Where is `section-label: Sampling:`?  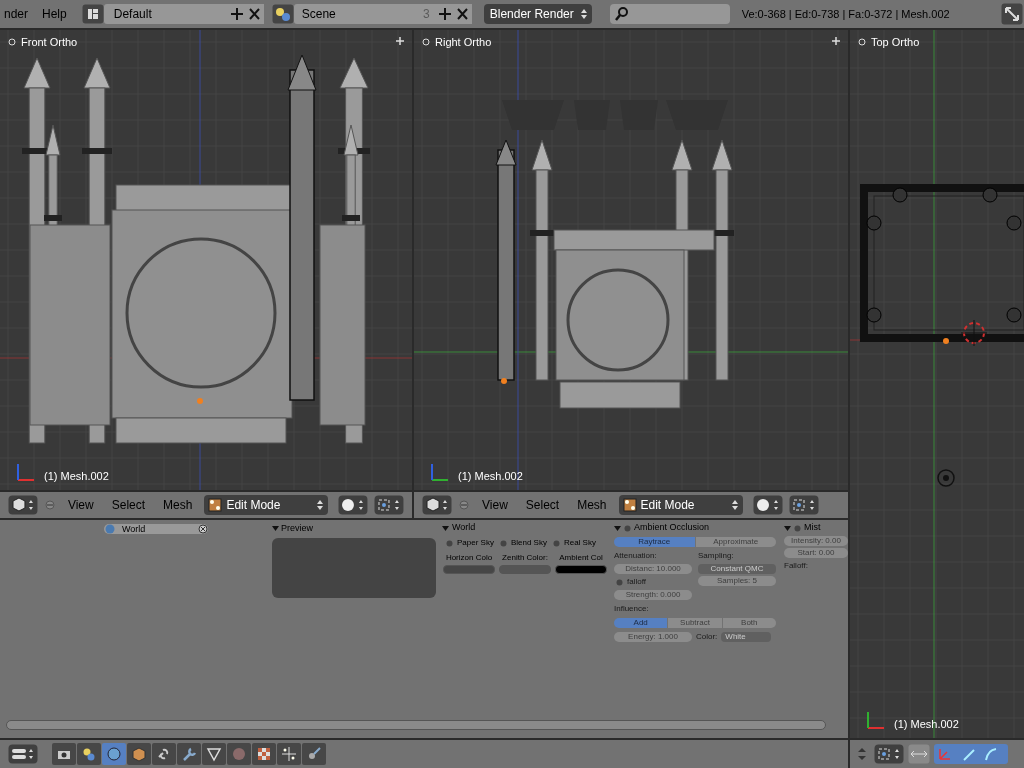 section-label: Sampling: is located at coordinates (716, 556).